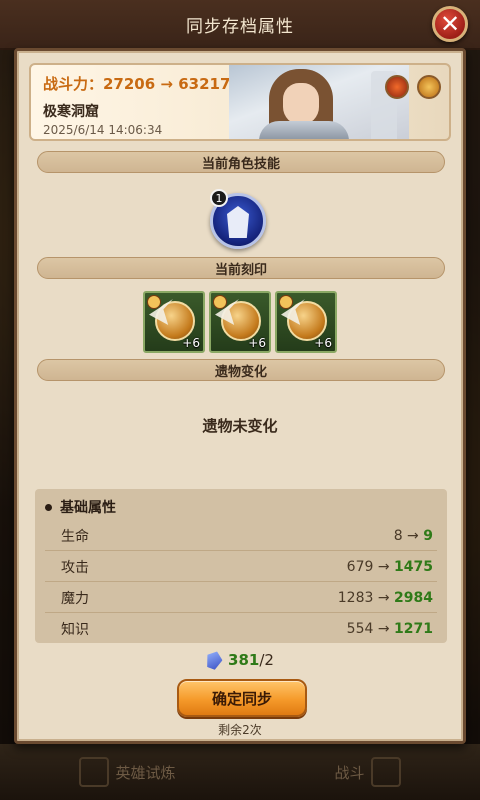 The height and width of the screenshot is (800, 480). I want to click on stat-name: 生命, so click(75, 536).